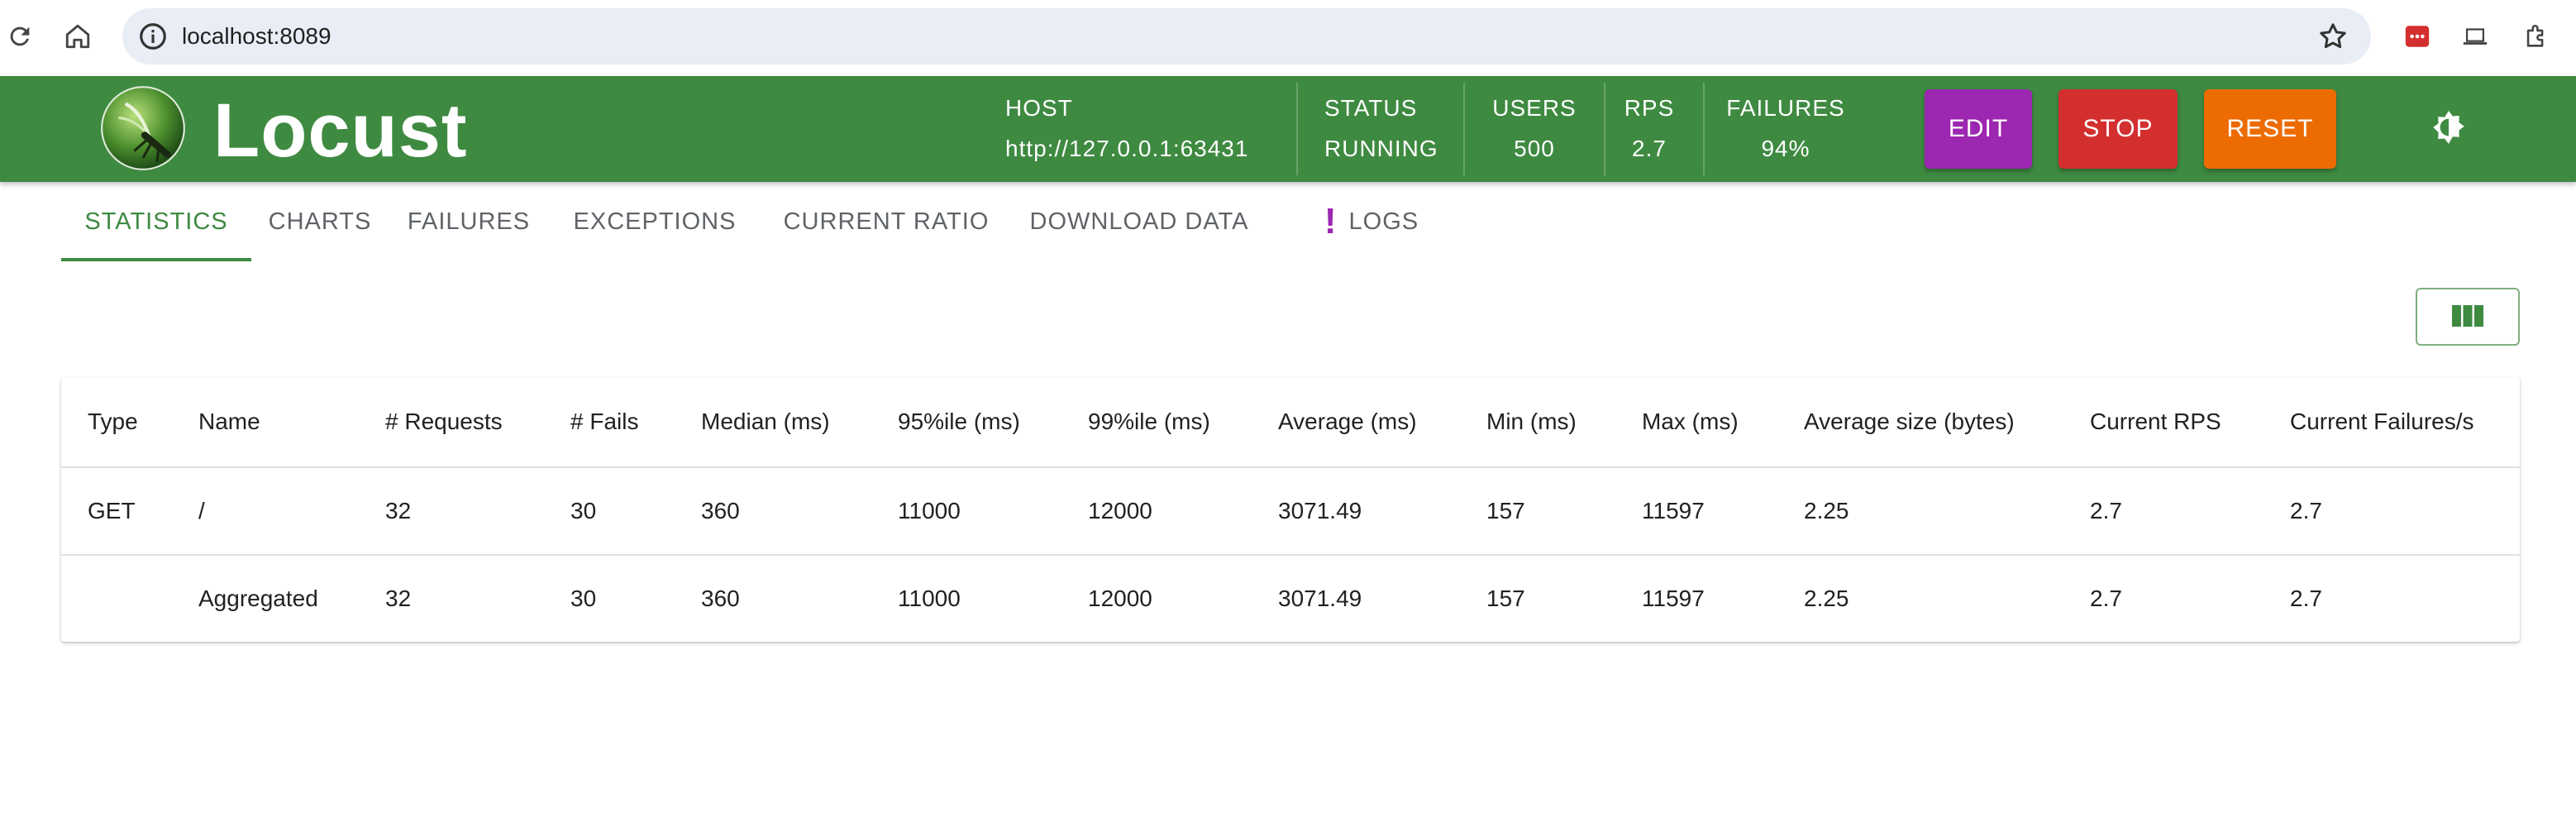 Image resolution: width=2576 pixels, height=827 pixels. Describe the element at coordinates (1649, 129) in the screenshot. I see `stat-rps: RPS 2.7` at that location.